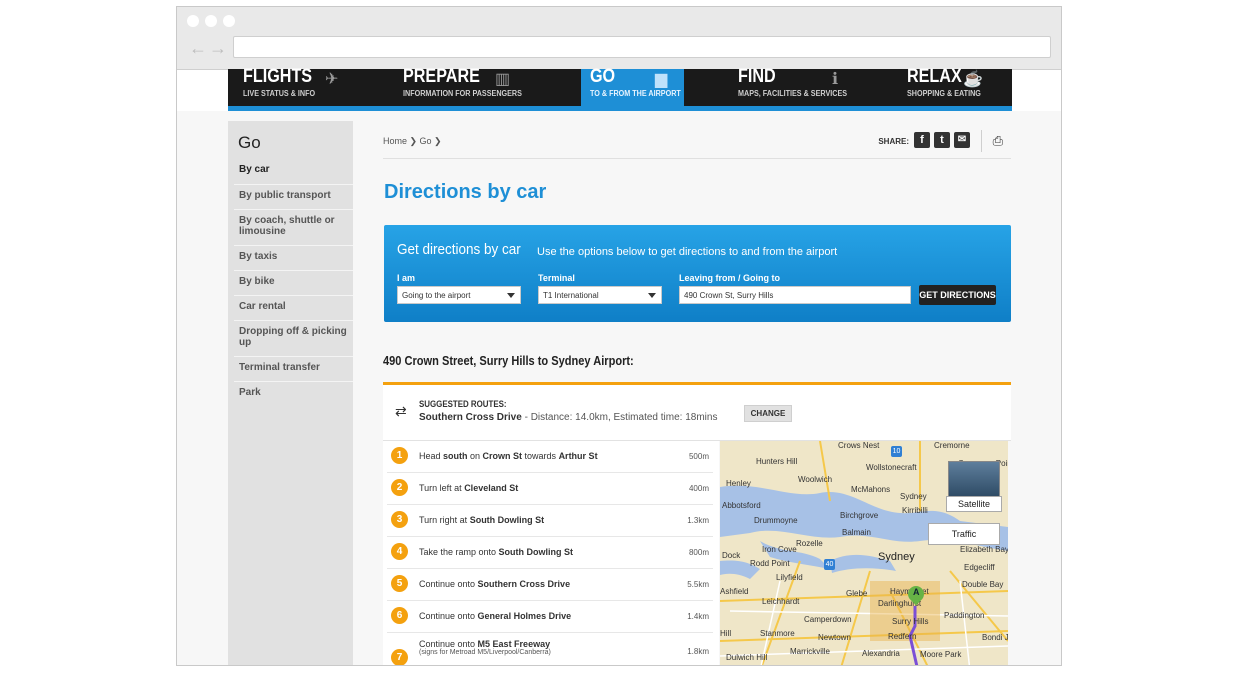 Image resolution: width=1240 pixels, height=680 pixels. What do you see at coordinates (198, 48) in the screenshot?
I see `back-arrow-icon: ←` at bounding box center [198, 48].